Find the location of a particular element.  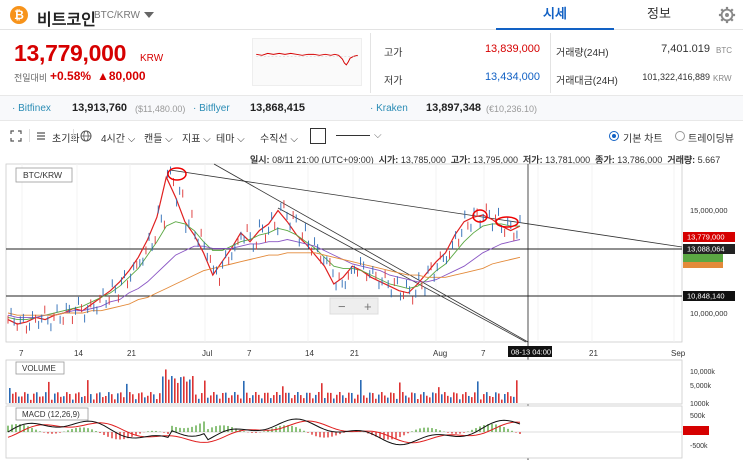

chevron-down-icon: ⌵ is located at coordinates (378, 135).